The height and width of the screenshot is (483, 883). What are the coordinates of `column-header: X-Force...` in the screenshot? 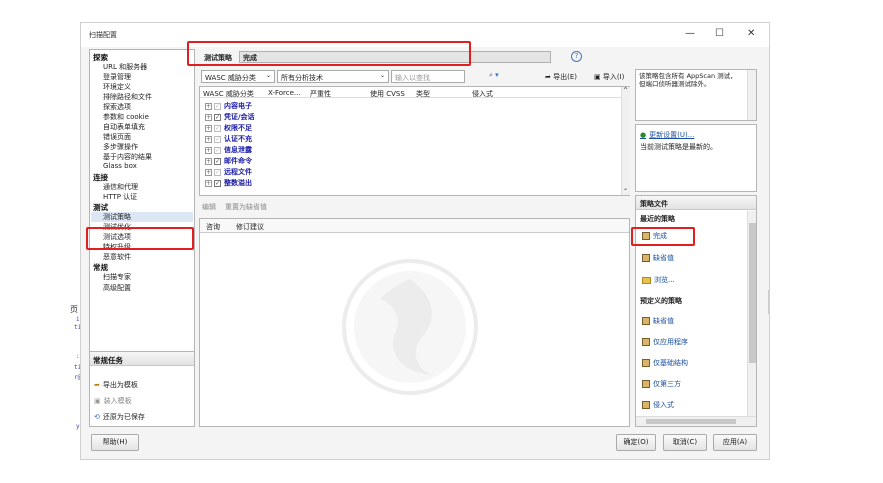 It's located at (284, 93).